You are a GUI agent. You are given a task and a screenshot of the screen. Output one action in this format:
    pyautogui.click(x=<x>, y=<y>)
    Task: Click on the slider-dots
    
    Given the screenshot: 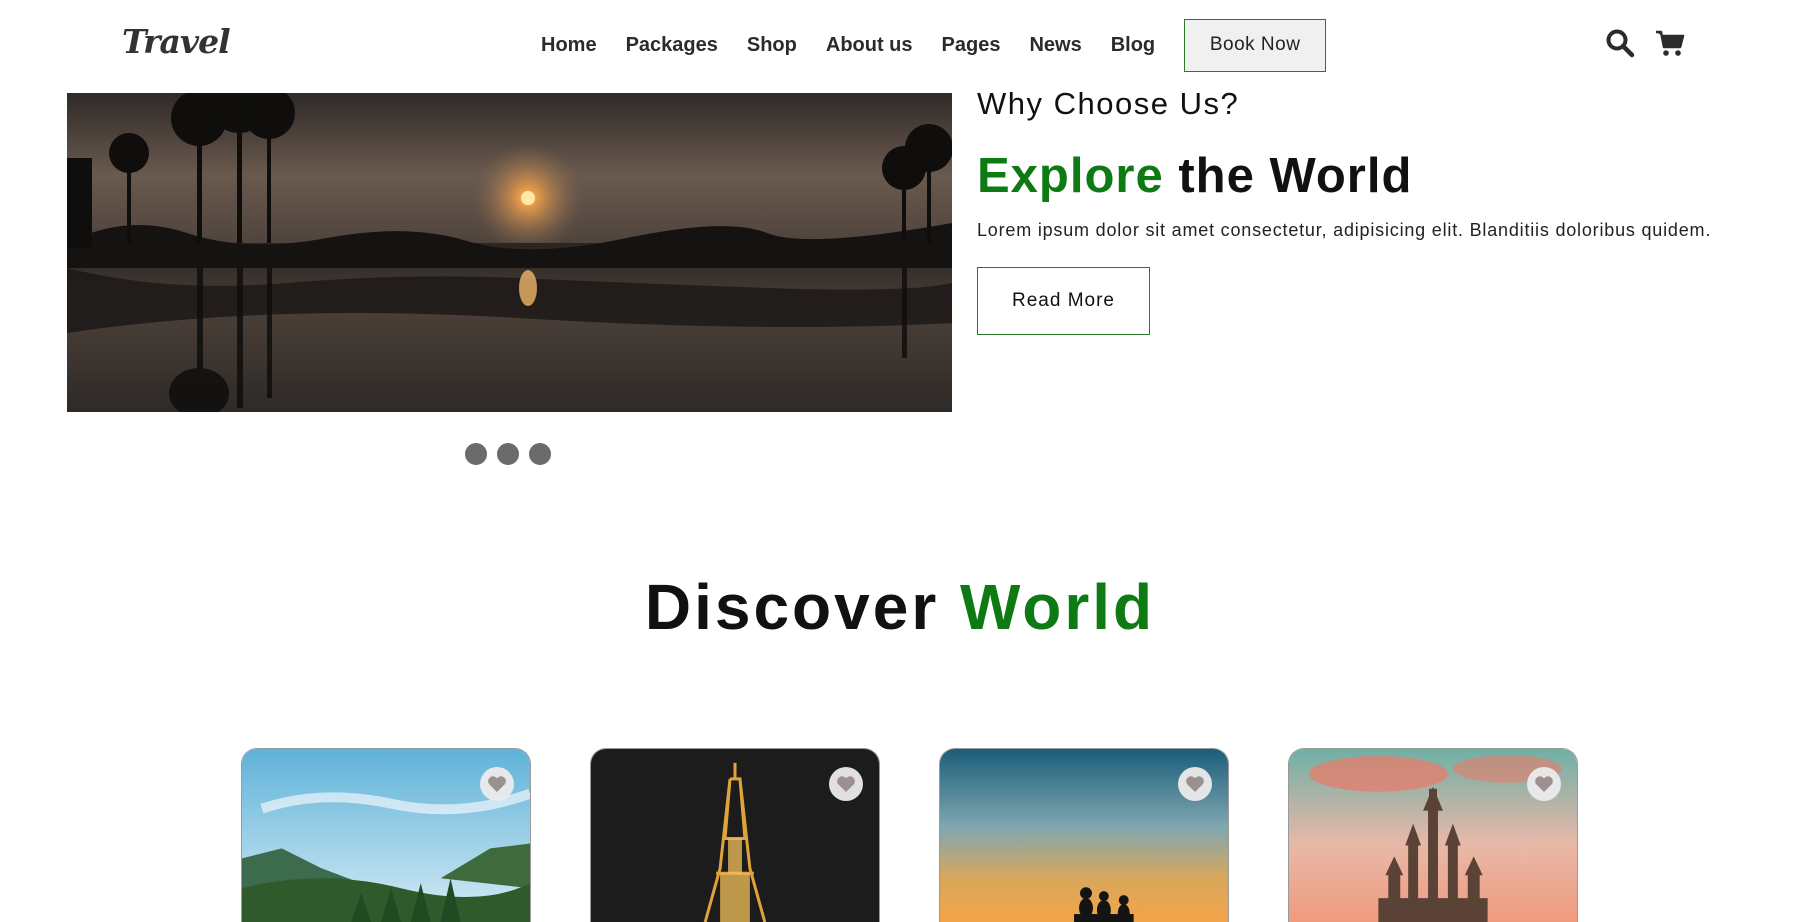 What is the action you would take?
    pyautogui.click(x=513, y=454)
    